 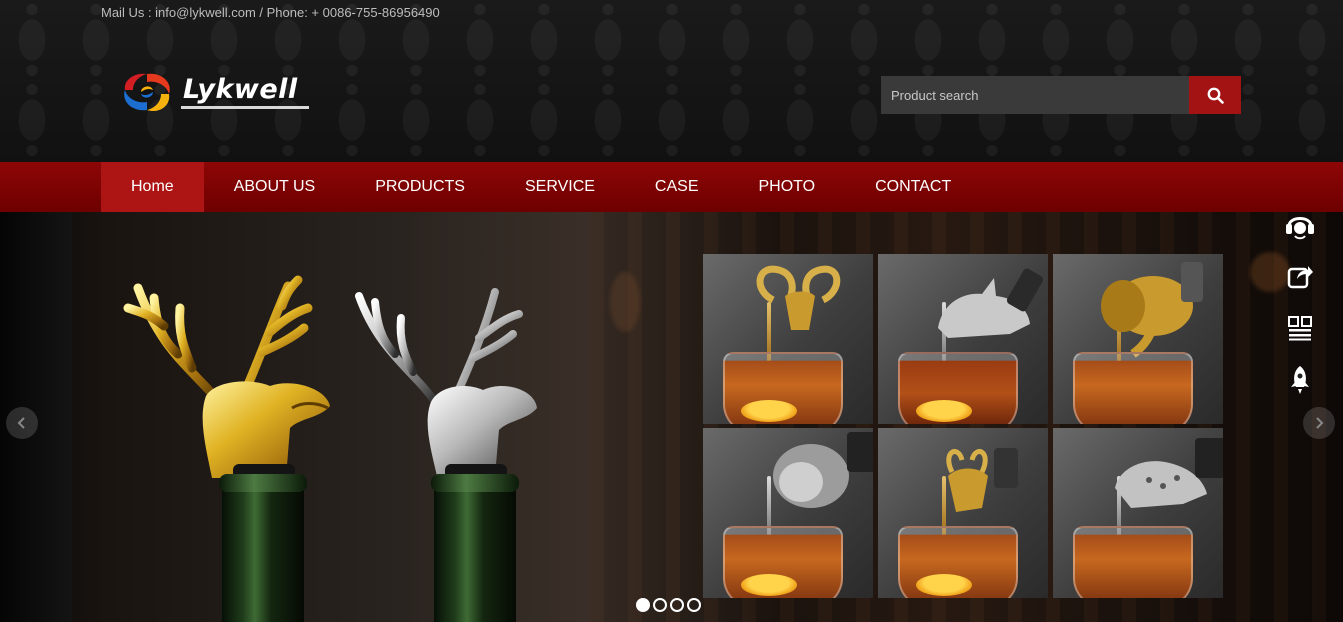 I want to click on collage-tile-rhino, so click(x=963, y=339).